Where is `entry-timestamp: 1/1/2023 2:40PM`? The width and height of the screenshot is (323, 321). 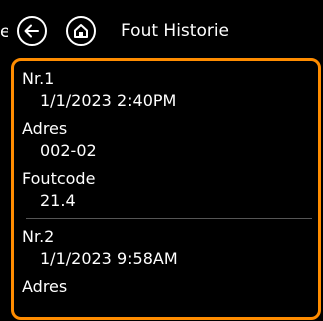
entry-timestamp: 1/1/2023 2:40PM is located at coordinates (108, 100).